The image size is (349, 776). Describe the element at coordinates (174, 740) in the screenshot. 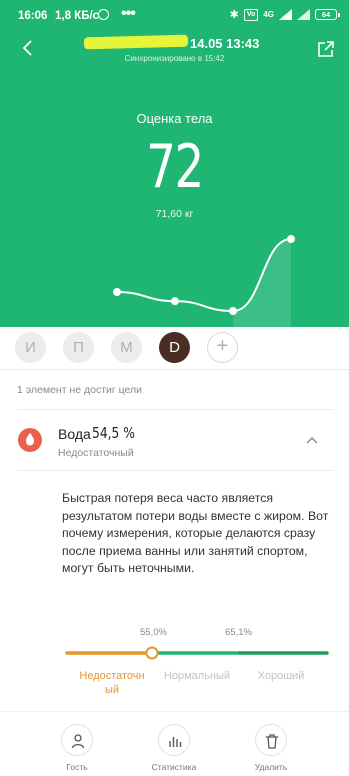

I see `bar-chart-icon` at that location.